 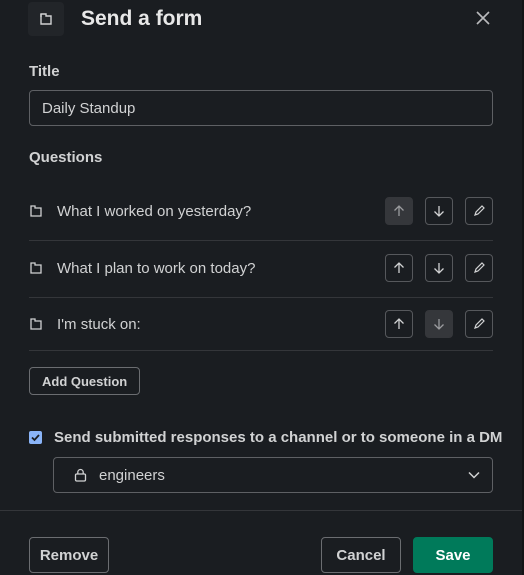 I want to click on remove-button: Remove, so click(x=69, y=555).